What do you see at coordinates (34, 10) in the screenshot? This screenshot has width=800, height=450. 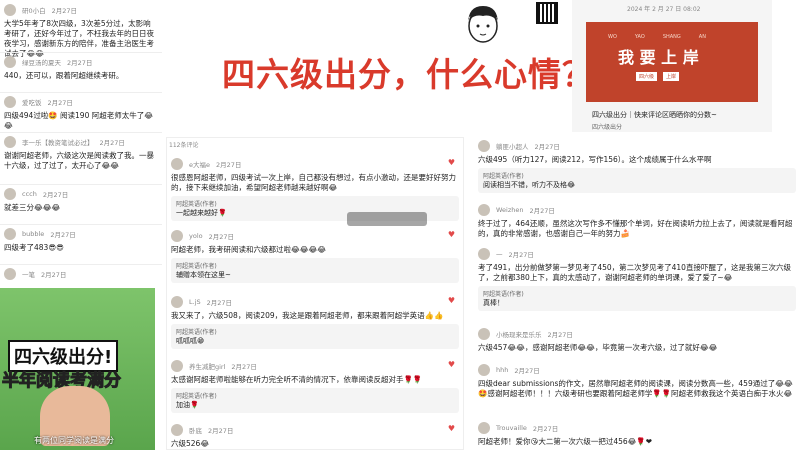 I see `comment-user: 研0小白` at bounding box center [34, 10].